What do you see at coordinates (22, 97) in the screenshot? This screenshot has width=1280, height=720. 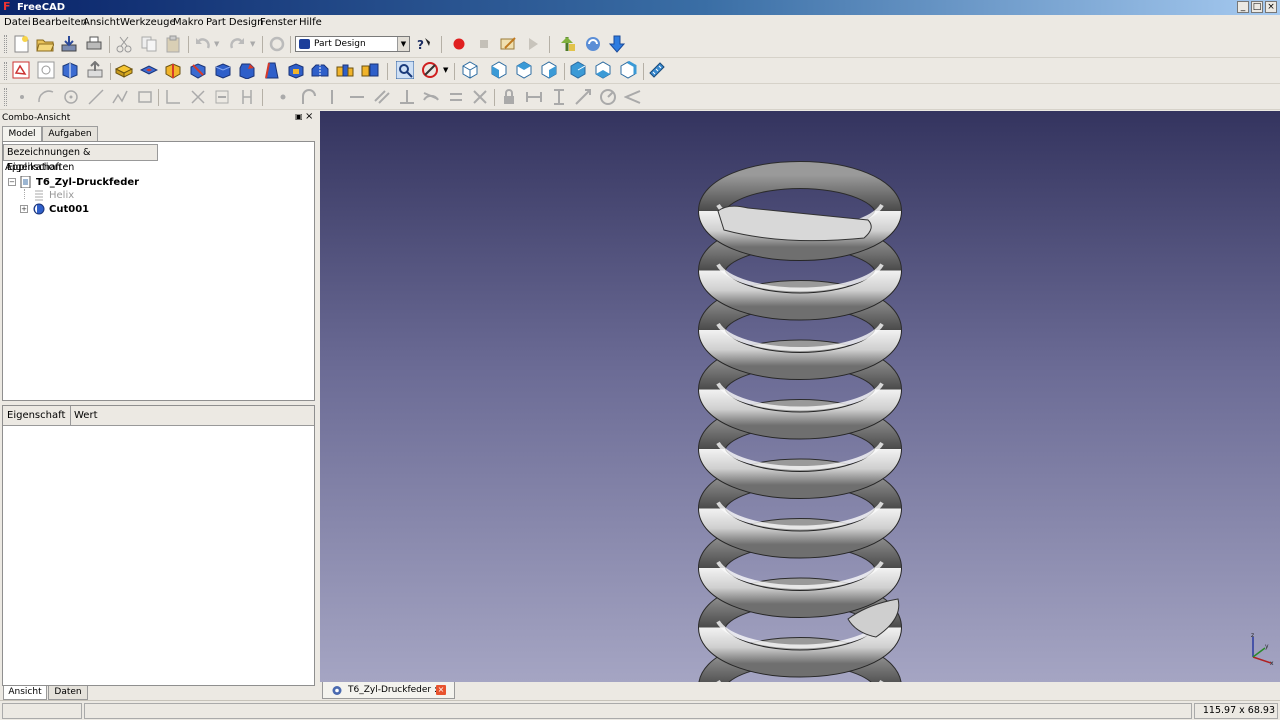 I see `sketch-point-icon` at bounding box center [22, 97].